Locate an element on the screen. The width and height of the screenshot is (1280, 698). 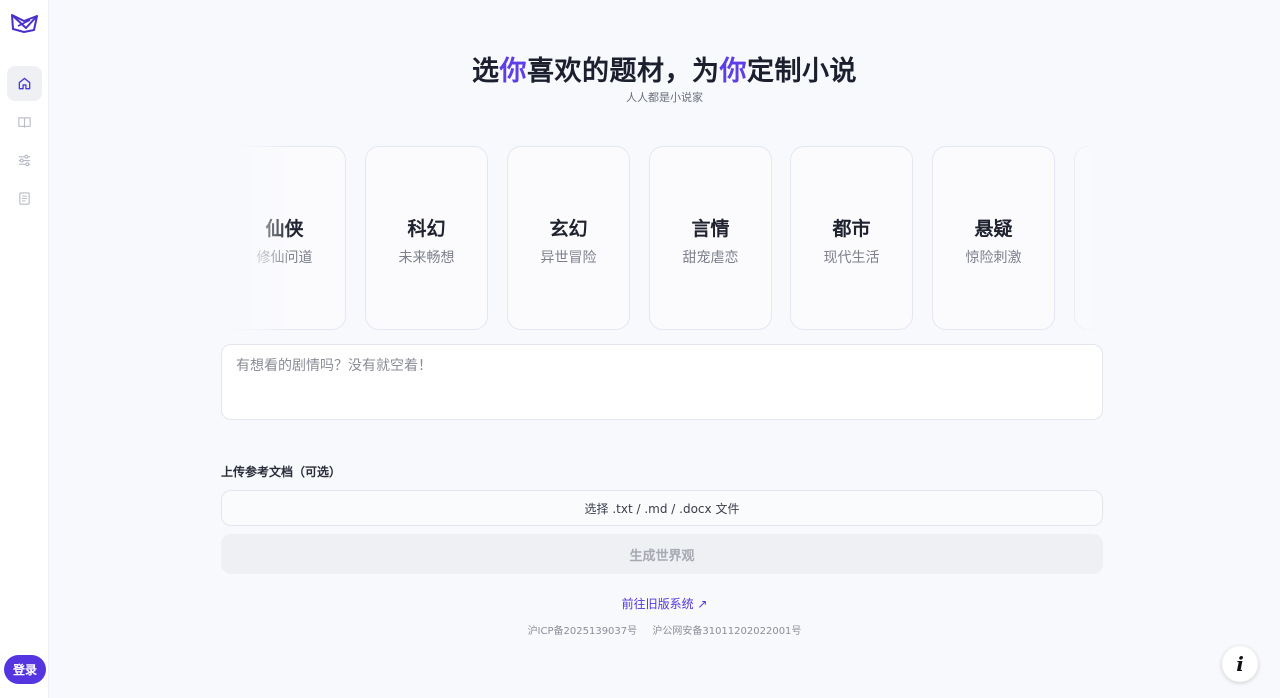
sidebar-item-library is located at coordinates (24, 122).